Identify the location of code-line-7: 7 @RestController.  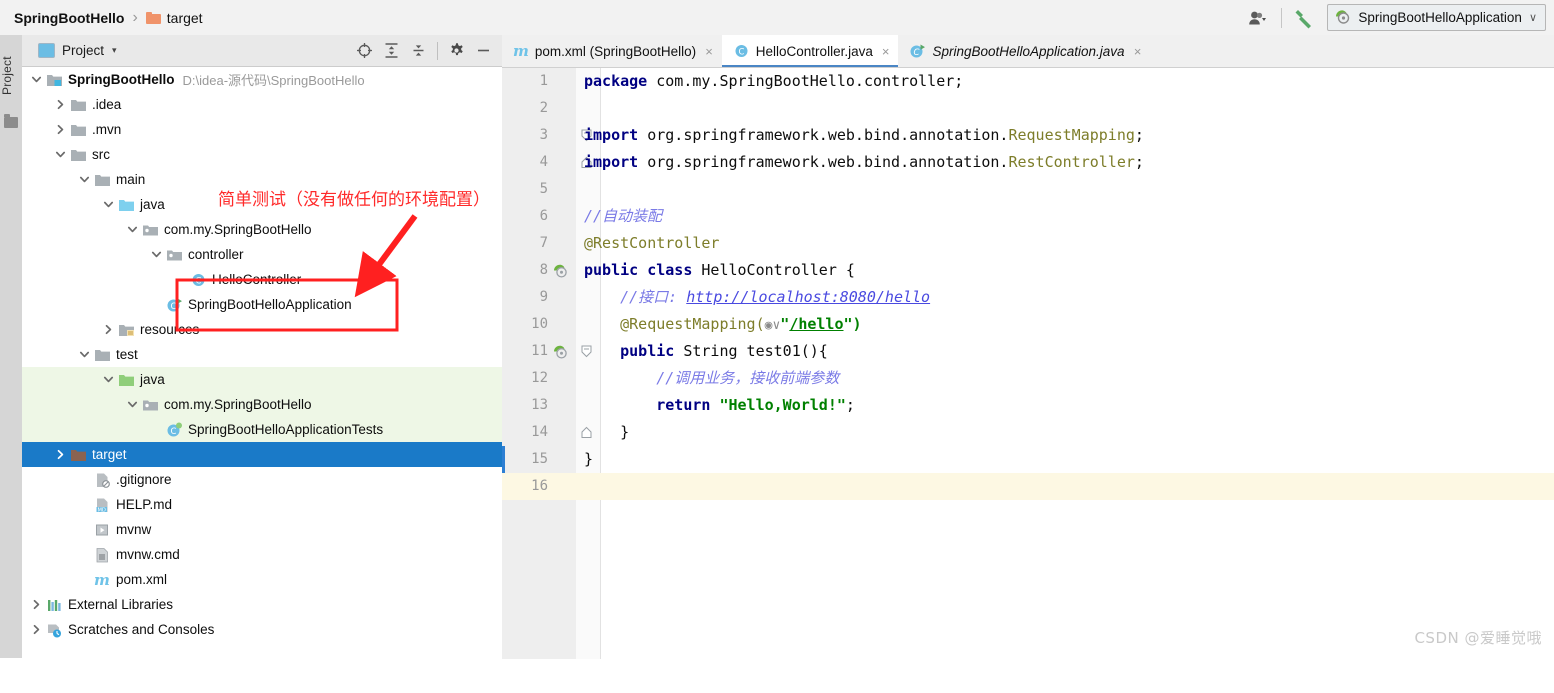
(1028, 243).